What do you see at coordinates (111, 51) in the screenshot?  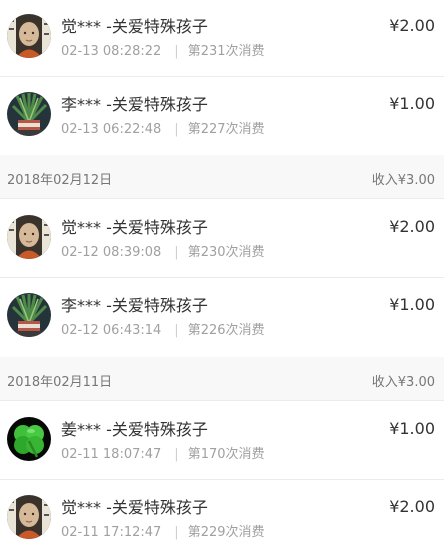 I see `transaction-time: 02-13 08:28:22` at bounding box center [111, 51].